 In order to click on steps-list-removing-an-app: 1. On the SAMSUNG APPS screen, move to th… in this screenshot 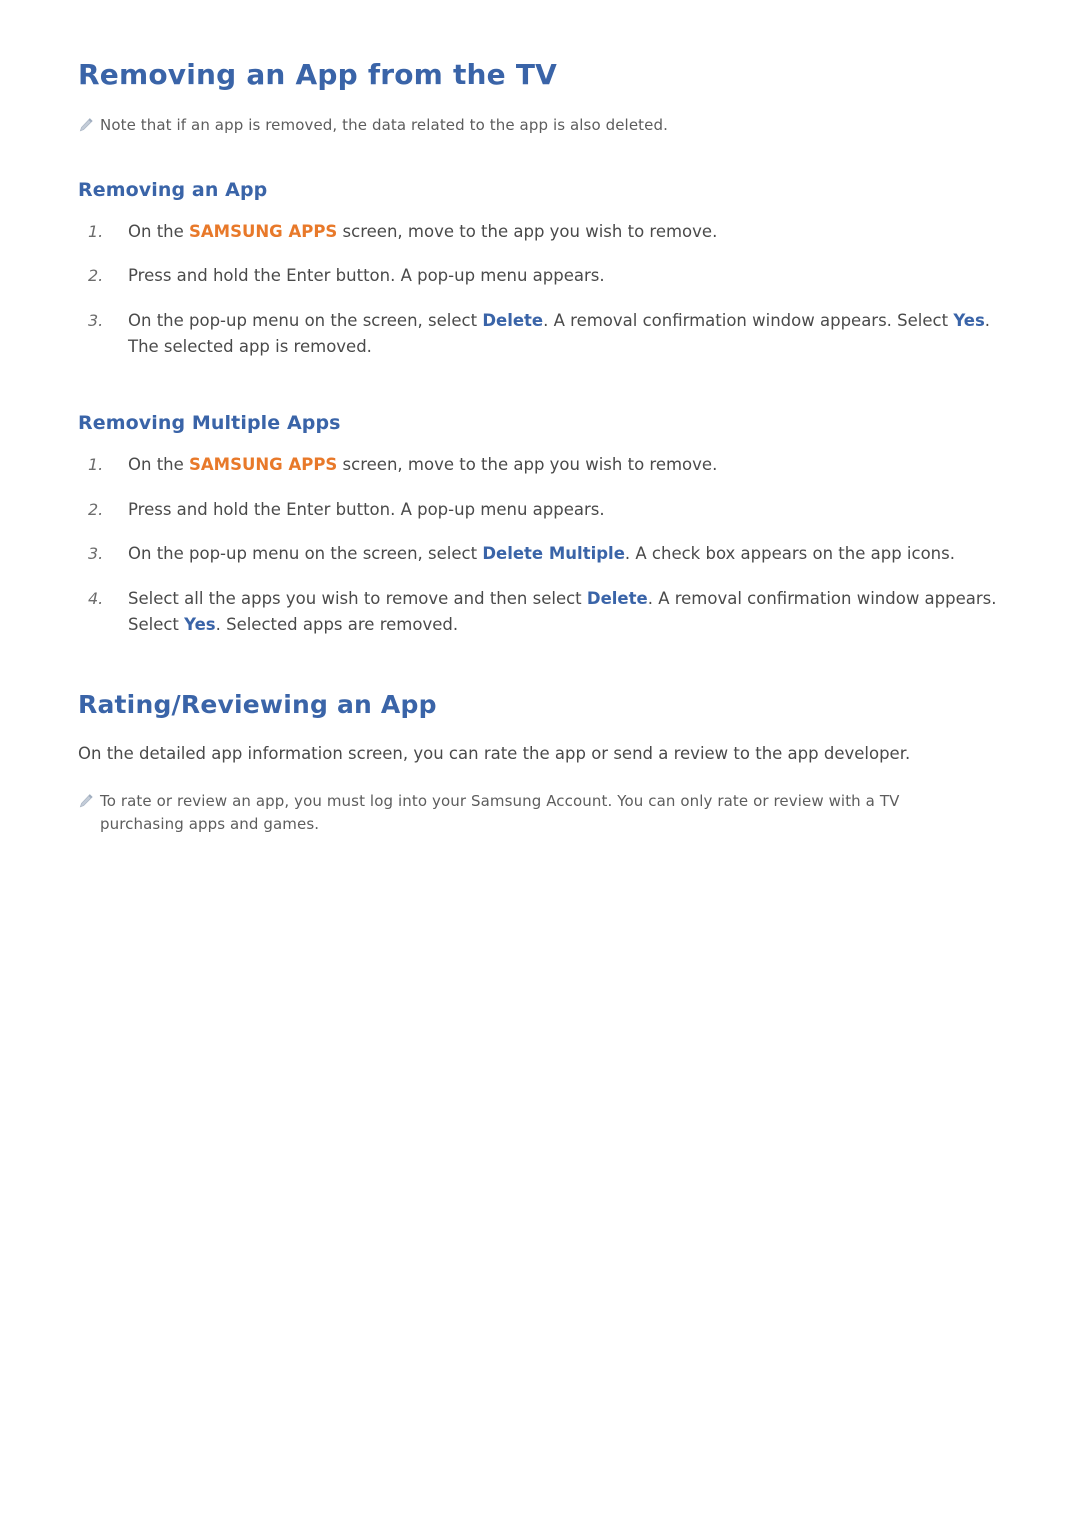, I will do `click(540, 290)`.